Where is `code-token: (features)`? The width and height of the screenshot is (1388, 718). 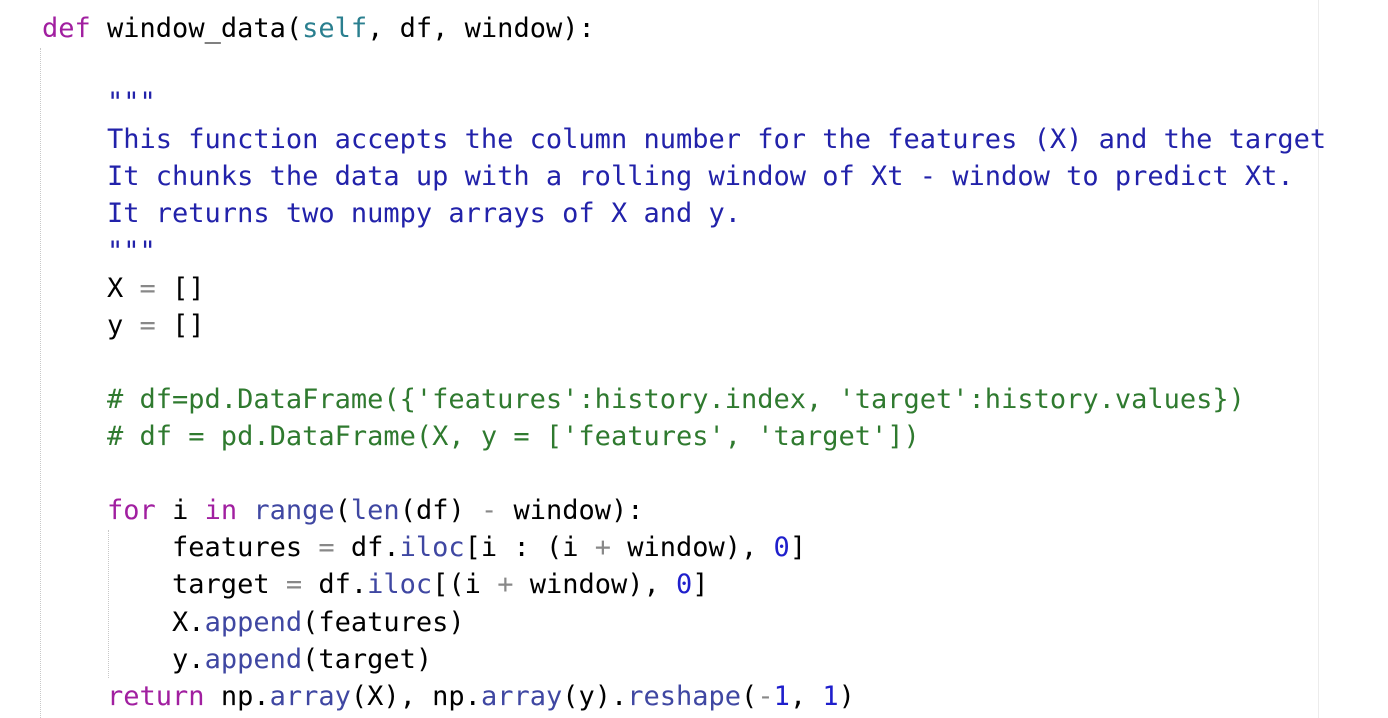 code-token: (features) is located at coordinates (383, 622).